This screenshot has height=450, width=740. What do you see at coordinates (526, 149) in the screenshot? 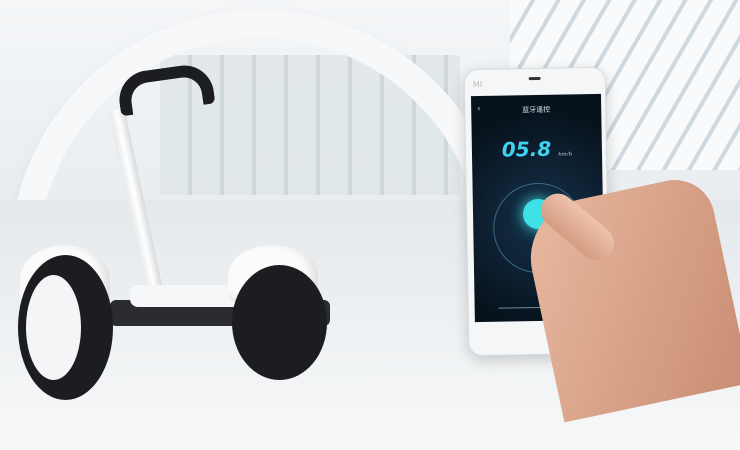
I see `speed-value: 05.8` at bounding box center [526, 149].